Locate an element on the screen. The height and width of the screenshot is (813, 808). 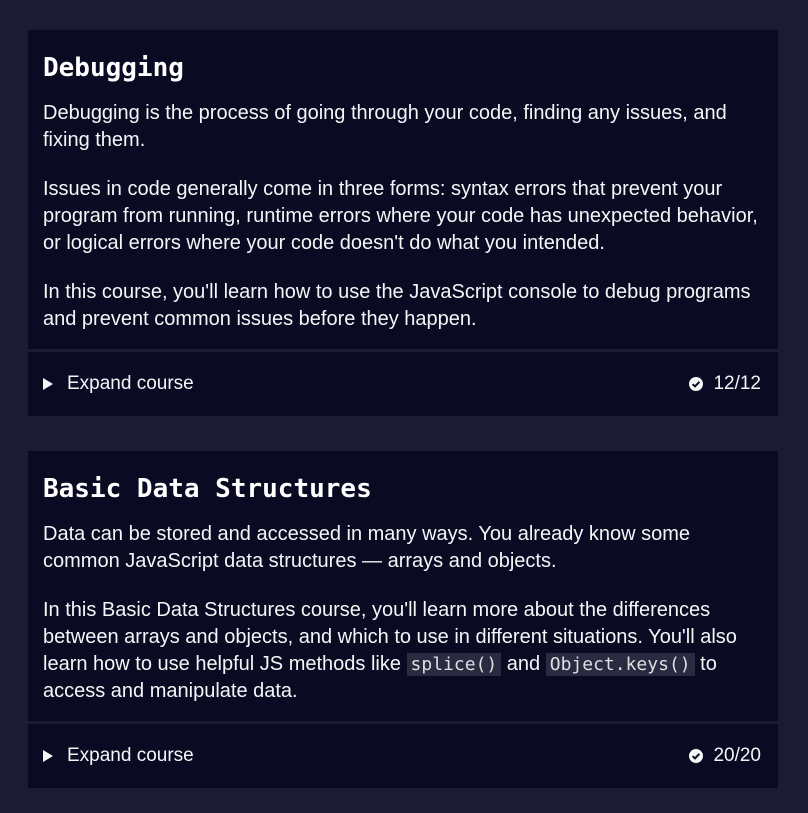
course-title: Debugging is located at coordinates (113, 68).